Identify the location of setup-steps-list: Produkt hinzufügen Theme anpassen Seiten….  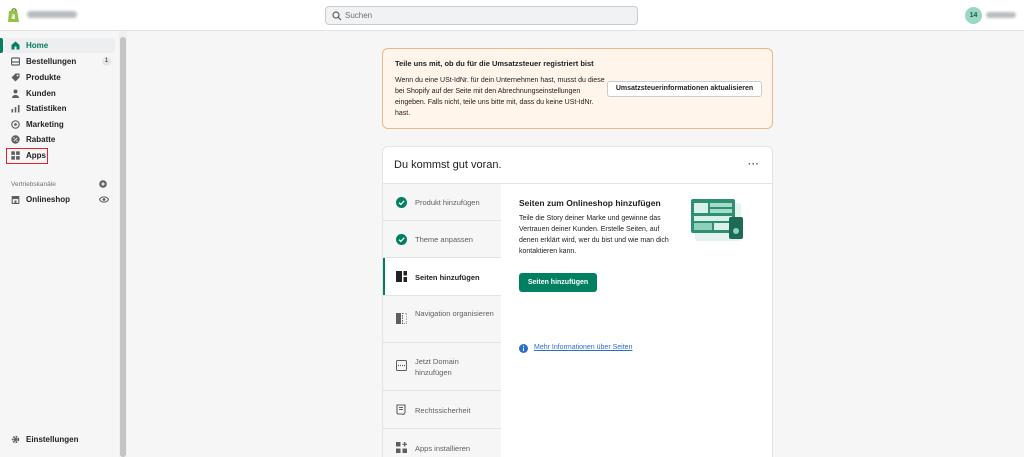
(442, 320).